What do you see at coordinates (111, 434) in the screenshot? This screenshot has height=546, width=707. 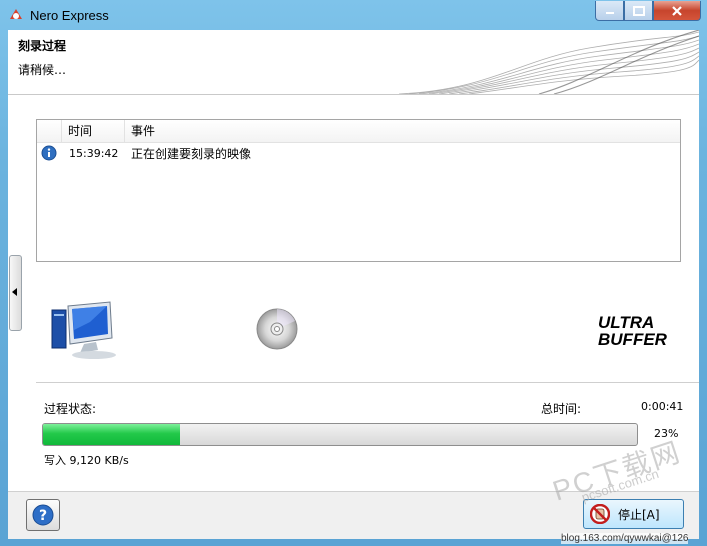 I see `progress-bar-fill` at bounding box center [111, 434].